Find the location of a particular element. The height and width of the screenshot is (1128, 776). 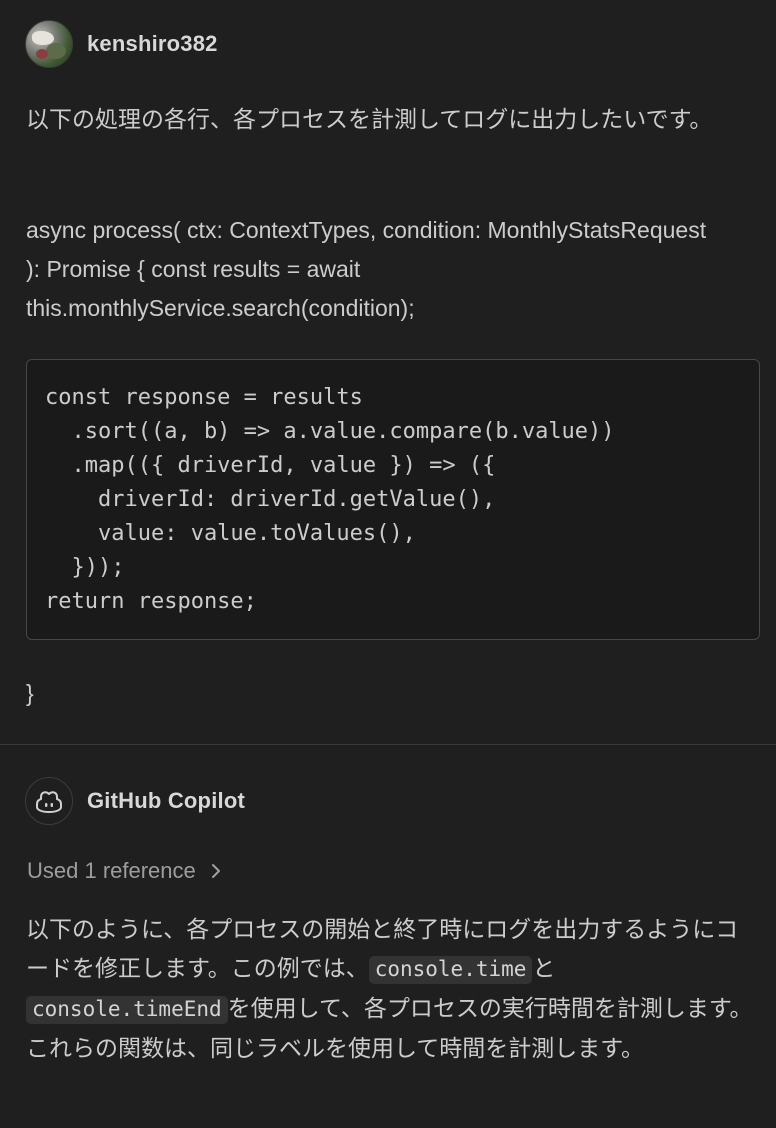

username: kenshiro382 is located at coordinates (152, 44).